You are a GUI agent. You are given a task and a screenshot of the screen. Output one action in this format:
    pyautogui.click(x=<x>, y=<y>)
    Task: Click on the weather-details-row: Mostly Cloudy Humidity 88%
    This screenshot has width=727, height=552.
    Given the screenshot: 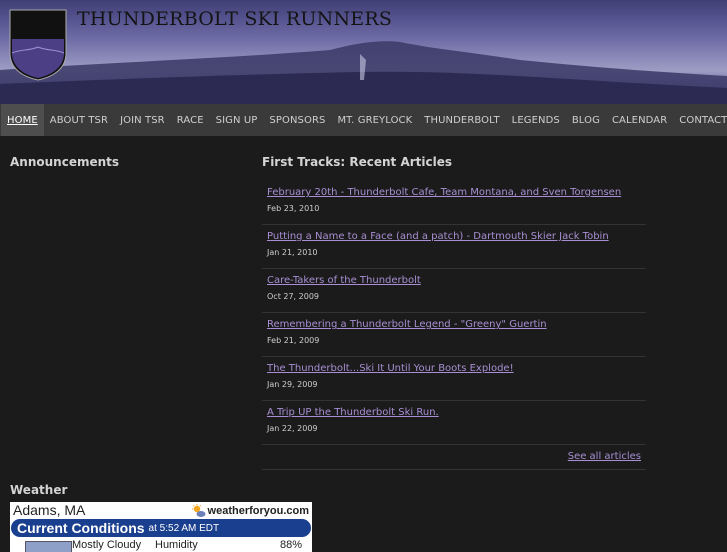 What is the action you would take?
    pyautogui.click(x=161, y=544)
    